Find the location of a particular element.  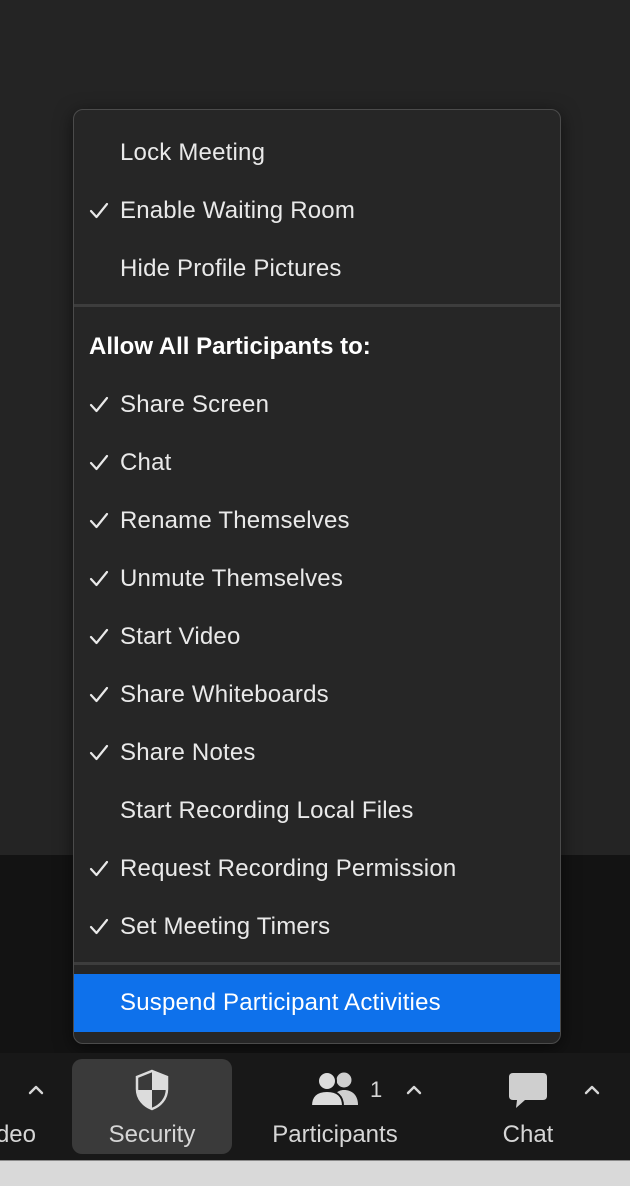

participants-options-caret-icon is located at coordinates (414, 1090).